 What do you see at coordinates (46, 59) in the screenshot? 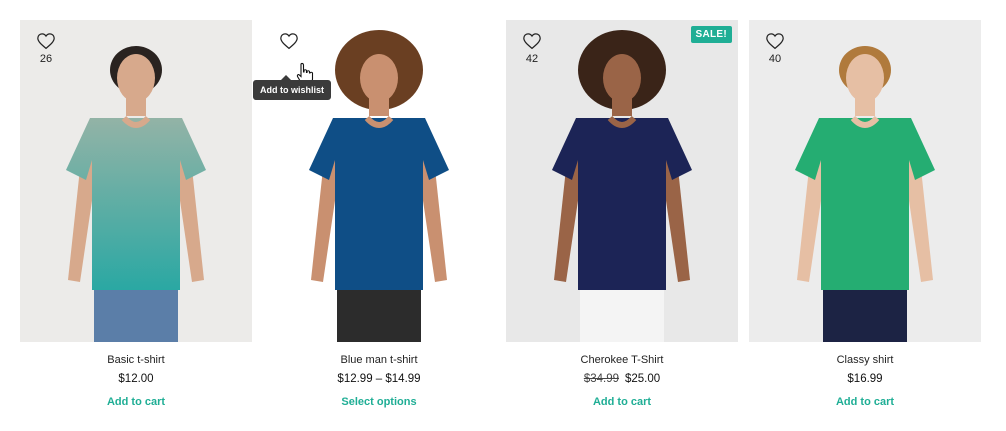
I see `wishlist-count: 26` at bounding box center [46, 59].